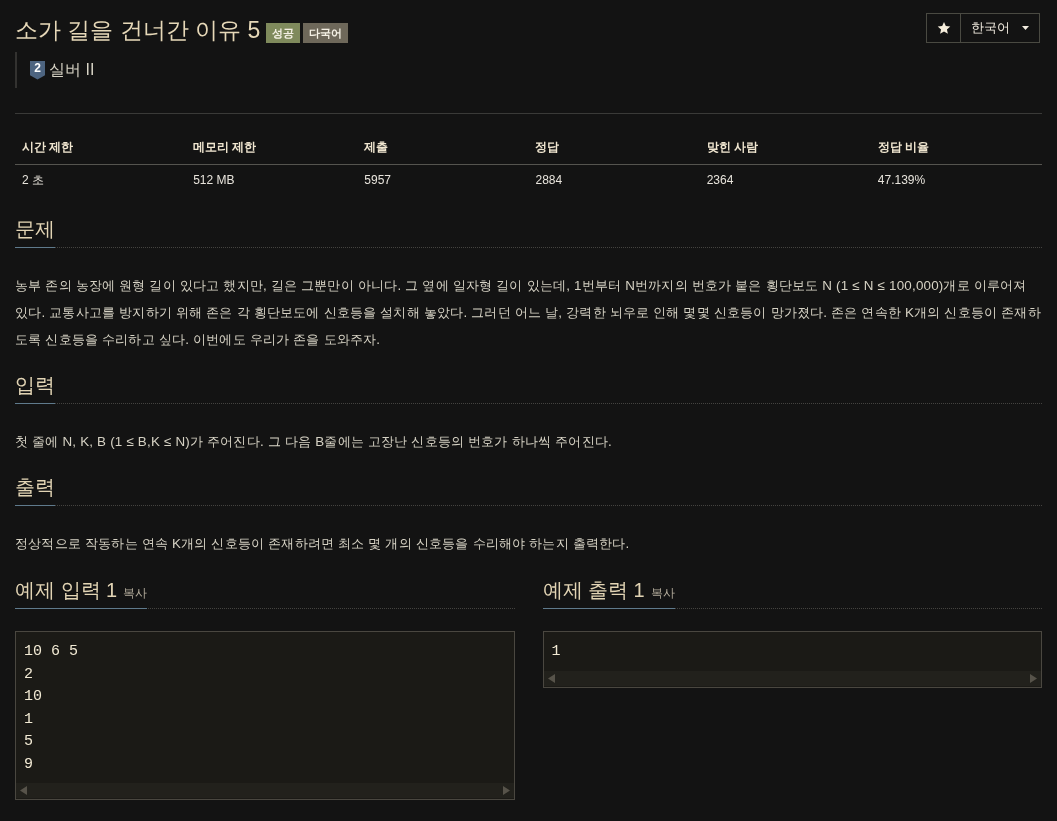 The width and height of the screenshot is (1057, 821). What do you see at coordinates (443, 180) in the screenshot?
I see `table-cell: 5957` at bounding box center [443, 180].